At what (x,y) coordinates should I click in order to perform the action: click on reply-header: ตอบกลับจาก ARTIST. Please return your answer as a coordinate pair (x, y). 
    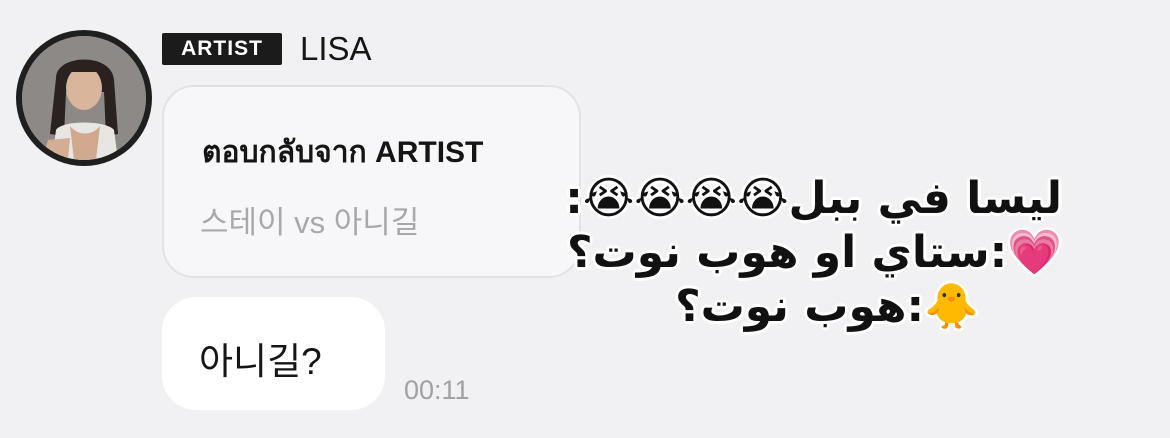
    Looking at the image, I should click on (343, 152).